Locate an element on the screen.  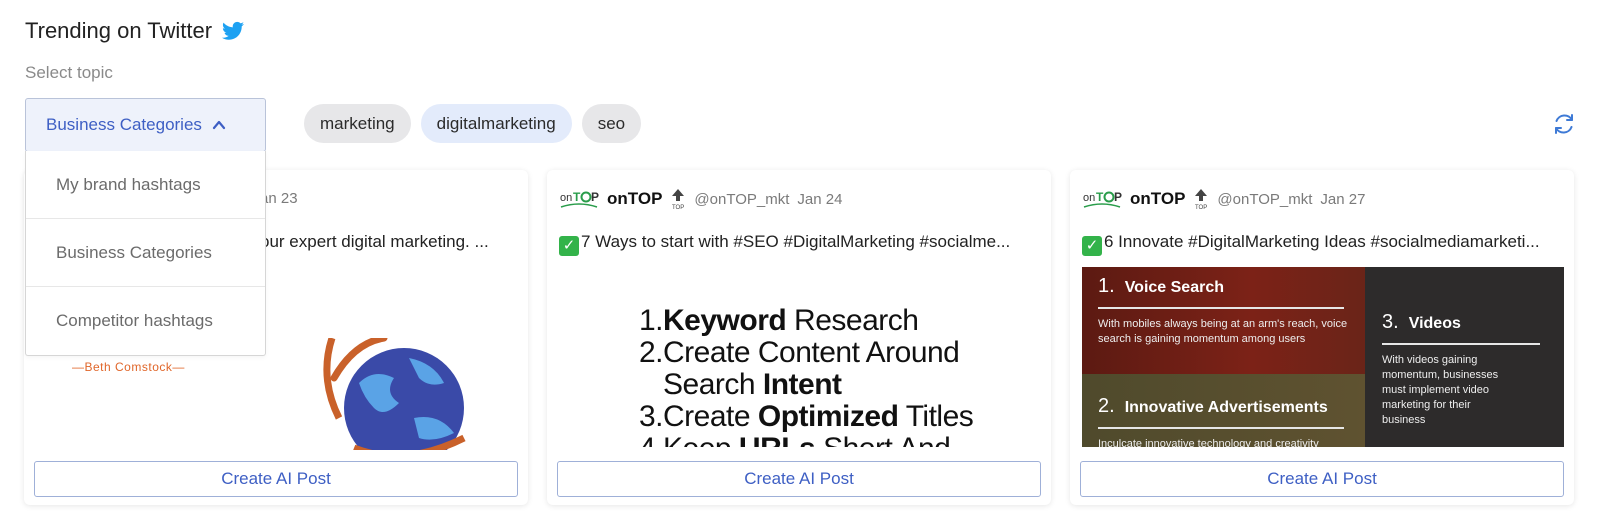
tweet-header: on T P onTOP TOP @onTOP_mkt Jan 24 is located at coordinates (700, 199).